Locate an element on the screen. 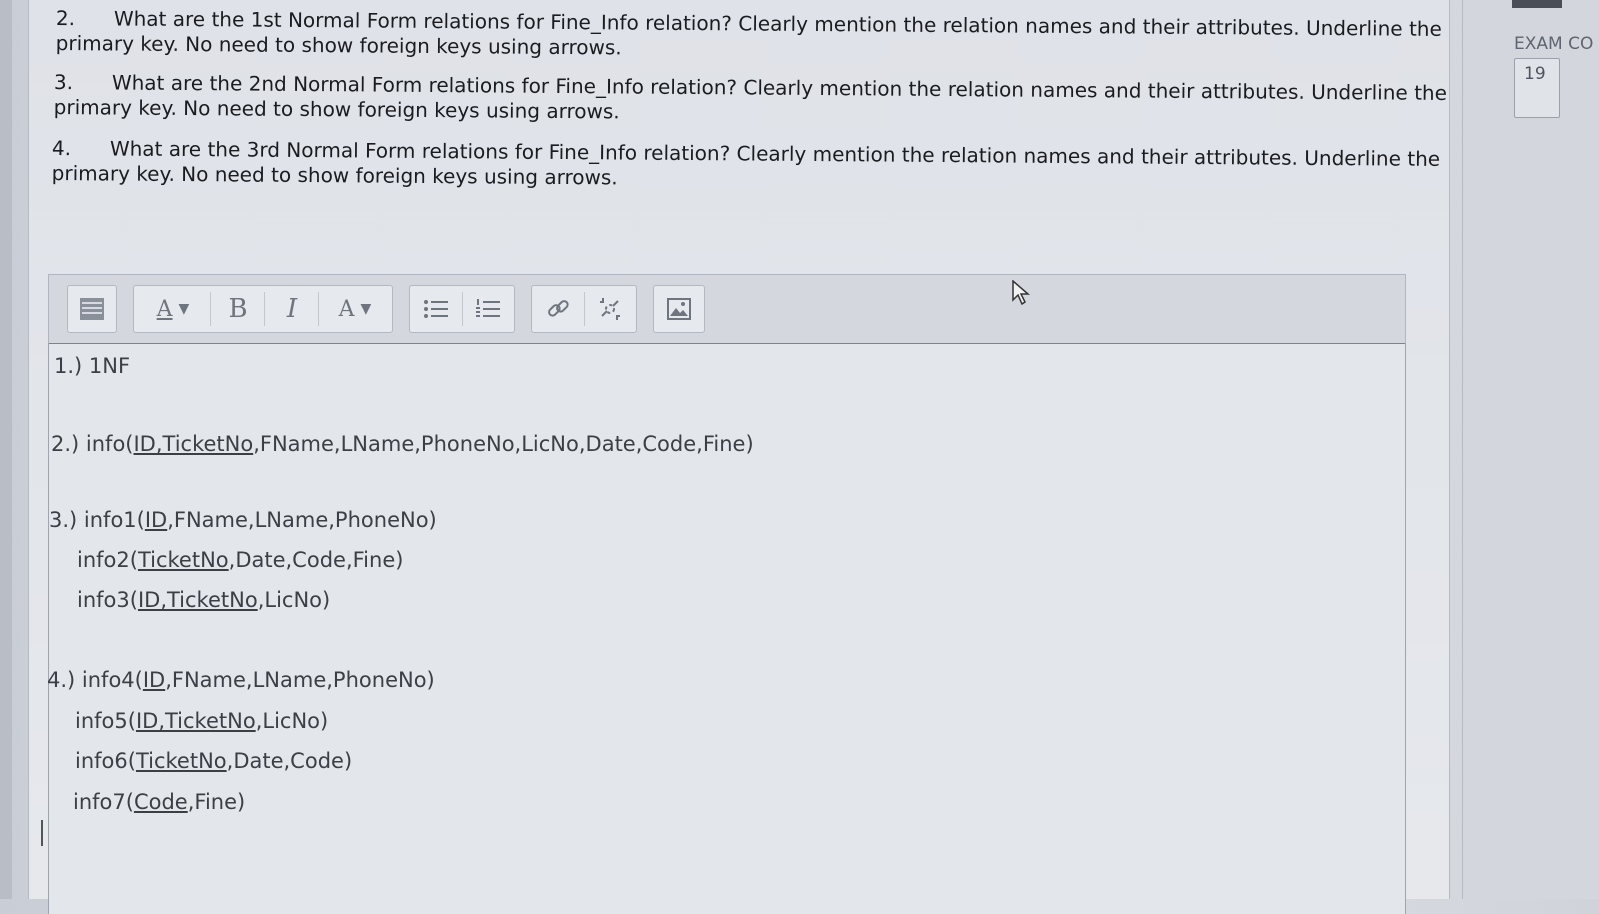  remove-link-button is located at coordinates (610, 309).